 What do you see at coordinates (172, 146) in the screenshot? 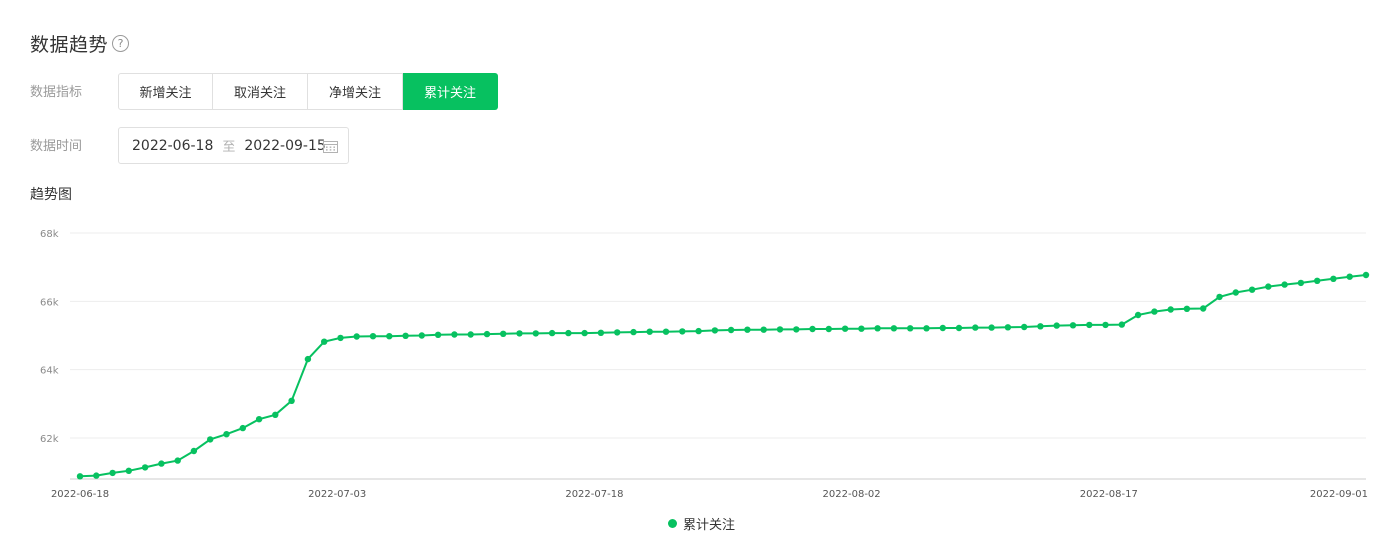
I see `date-start: 2022-06-18` at bounding box center [172, 146].